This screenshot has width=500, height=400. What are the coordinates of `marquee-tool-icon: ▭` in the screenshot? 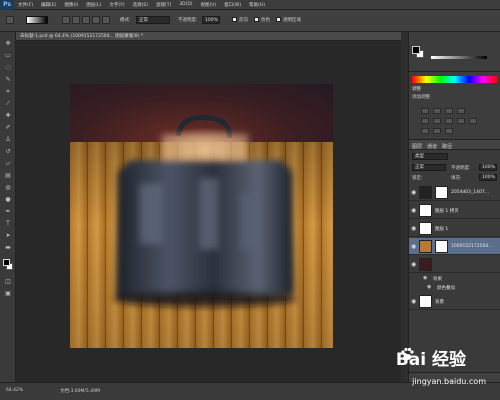 It's located at (8, 55).